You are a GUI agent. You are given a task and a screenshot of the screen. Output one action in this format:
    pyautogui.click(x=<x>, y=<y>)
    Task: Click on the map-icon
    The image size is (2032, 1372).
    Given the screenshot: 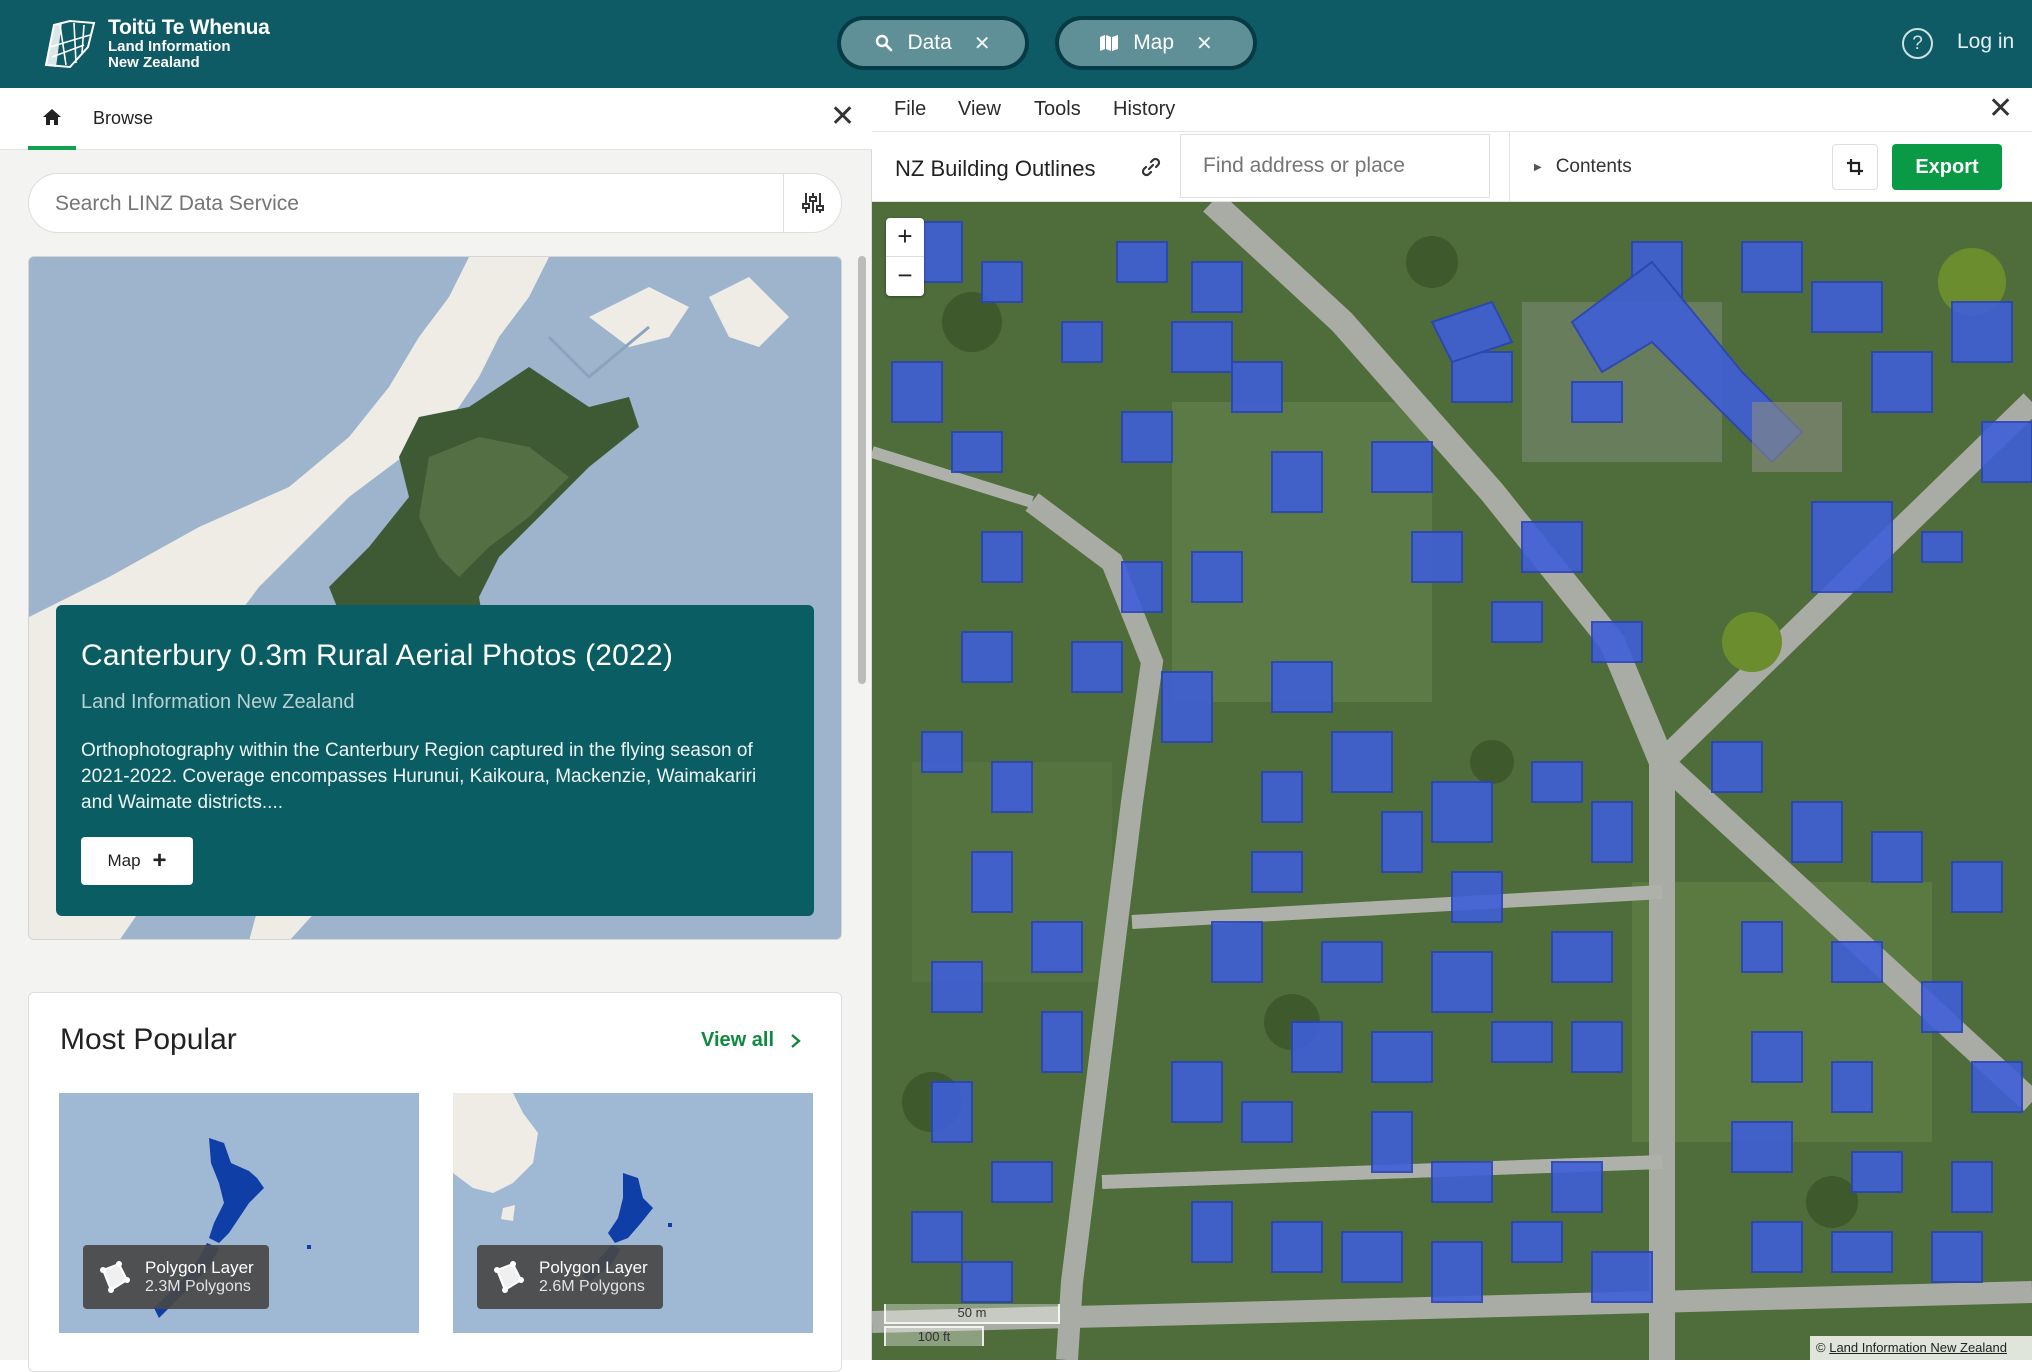 What is the action you would take?
    pyautogui.click(x=1109, y=43)
    